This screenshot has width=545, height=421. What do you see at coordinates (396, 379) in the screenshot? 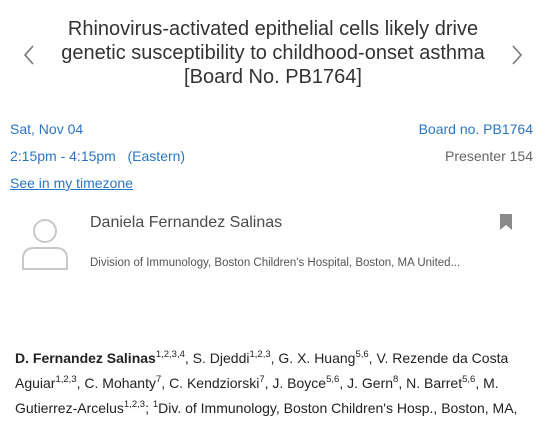
I see `affiliation-superscript: 8` at bounding box center [396, 379].